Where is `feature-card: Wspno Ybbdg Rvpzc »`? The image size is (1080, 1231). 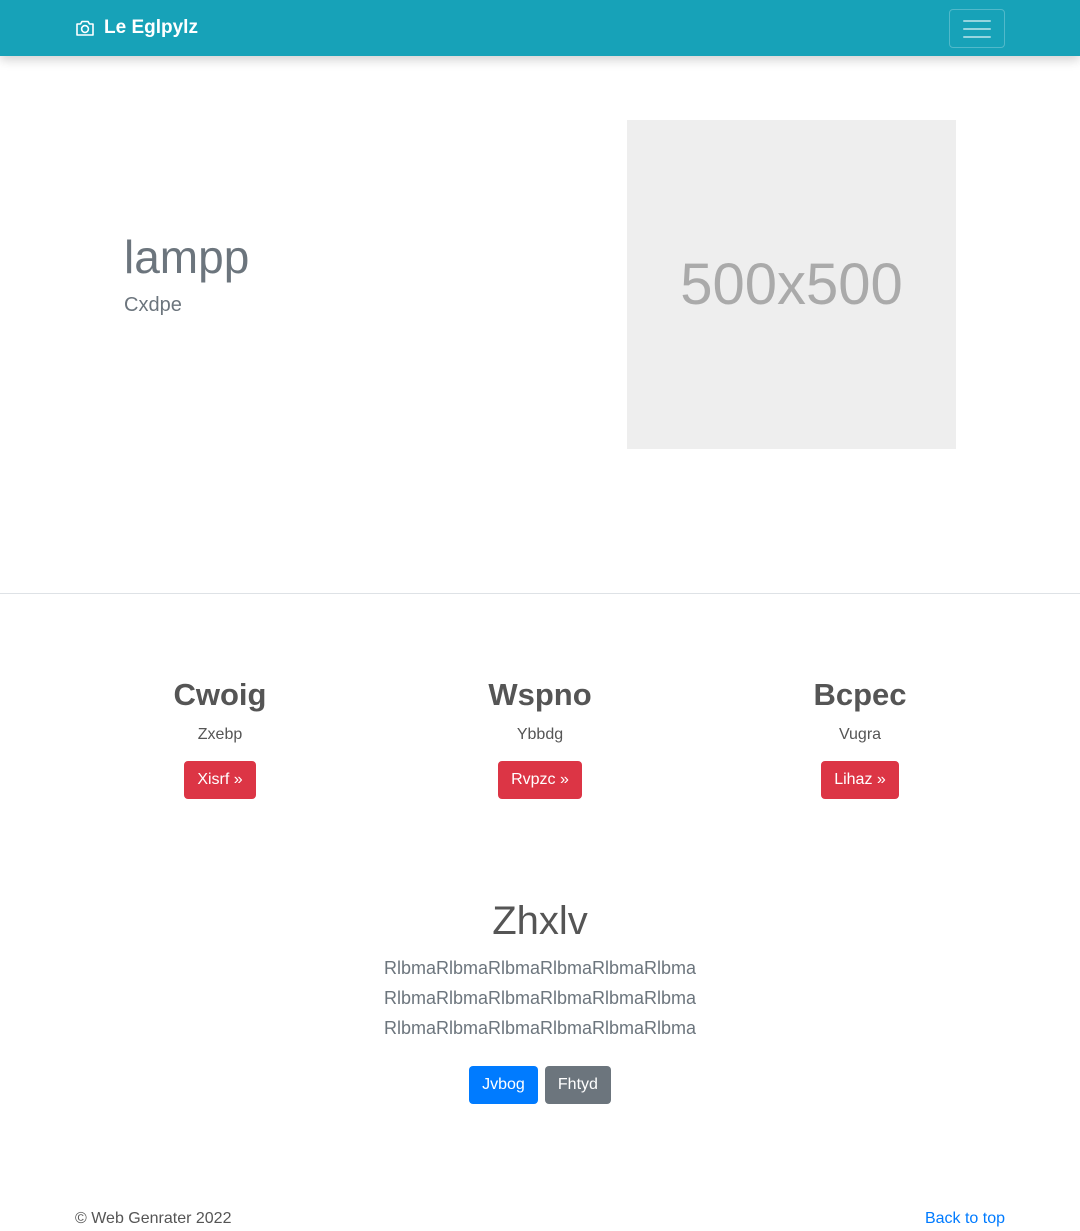 feature-card: Wspno Ybbdg Rvpzc » is located at coordinates (540, 737).